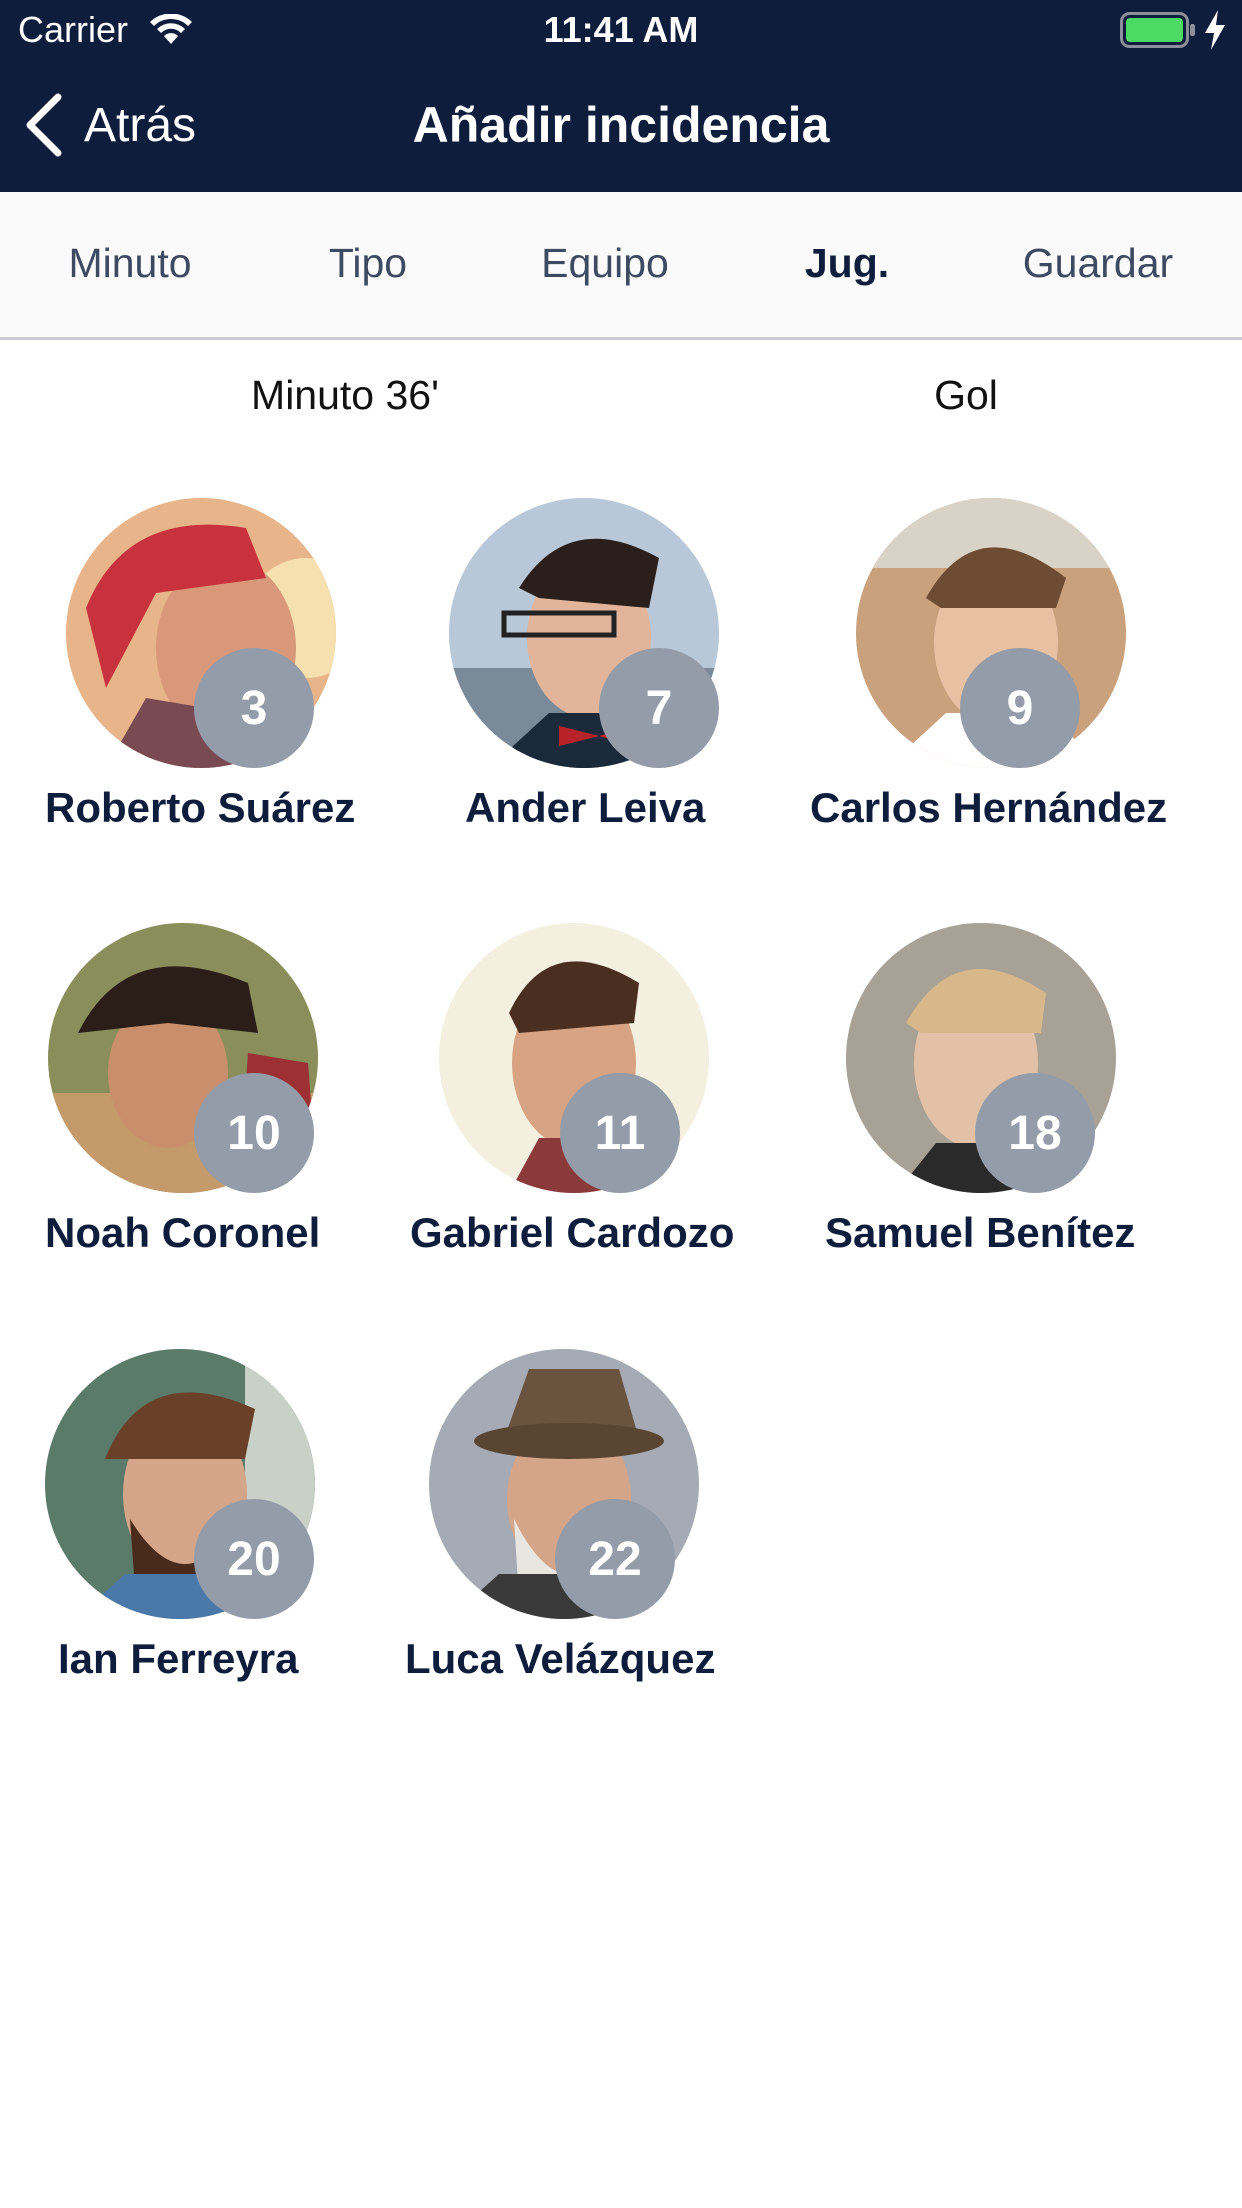 The width and height of the screenshot is (1242, 2208). Describe the element at coordinates (254, 708) in the screenshot. I see `player-number-badge: 3` at that location.